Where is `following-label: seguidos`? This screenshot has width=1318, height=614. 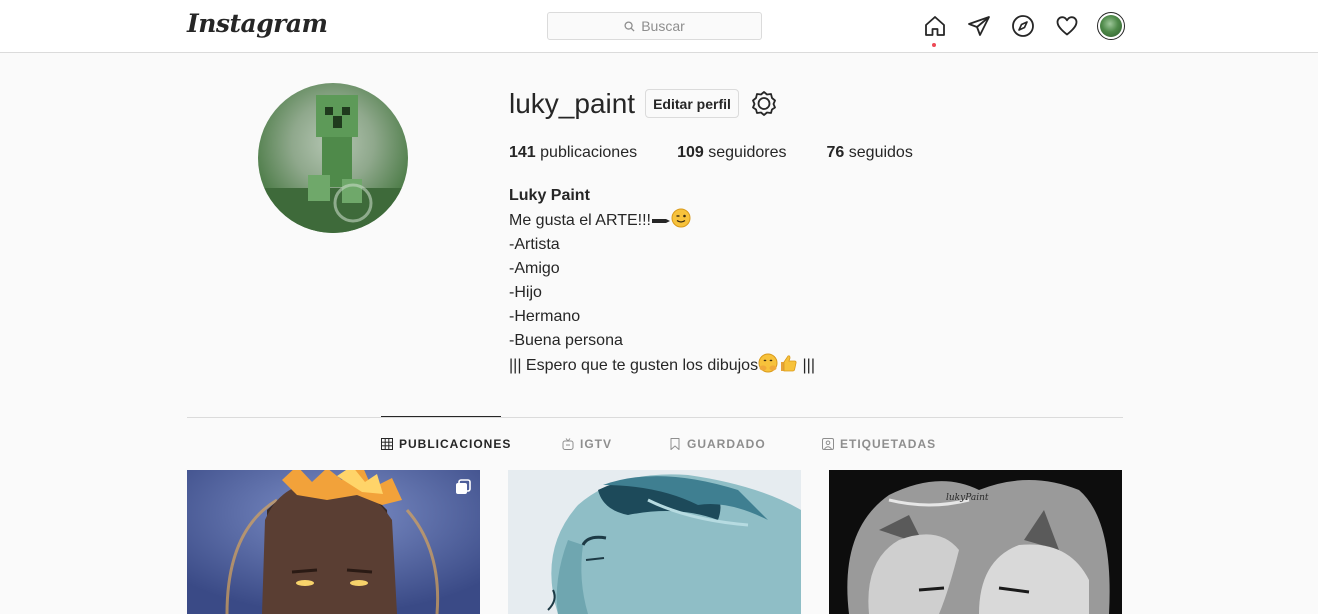 following-label: seguidos is located at coordinates (878, 152).